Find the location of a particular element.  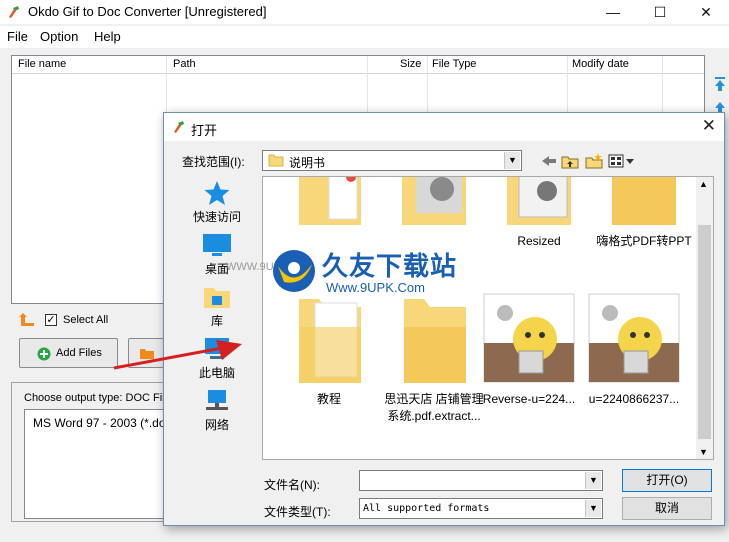

add-files-label: Add Files is located at coordinates (79, 353).